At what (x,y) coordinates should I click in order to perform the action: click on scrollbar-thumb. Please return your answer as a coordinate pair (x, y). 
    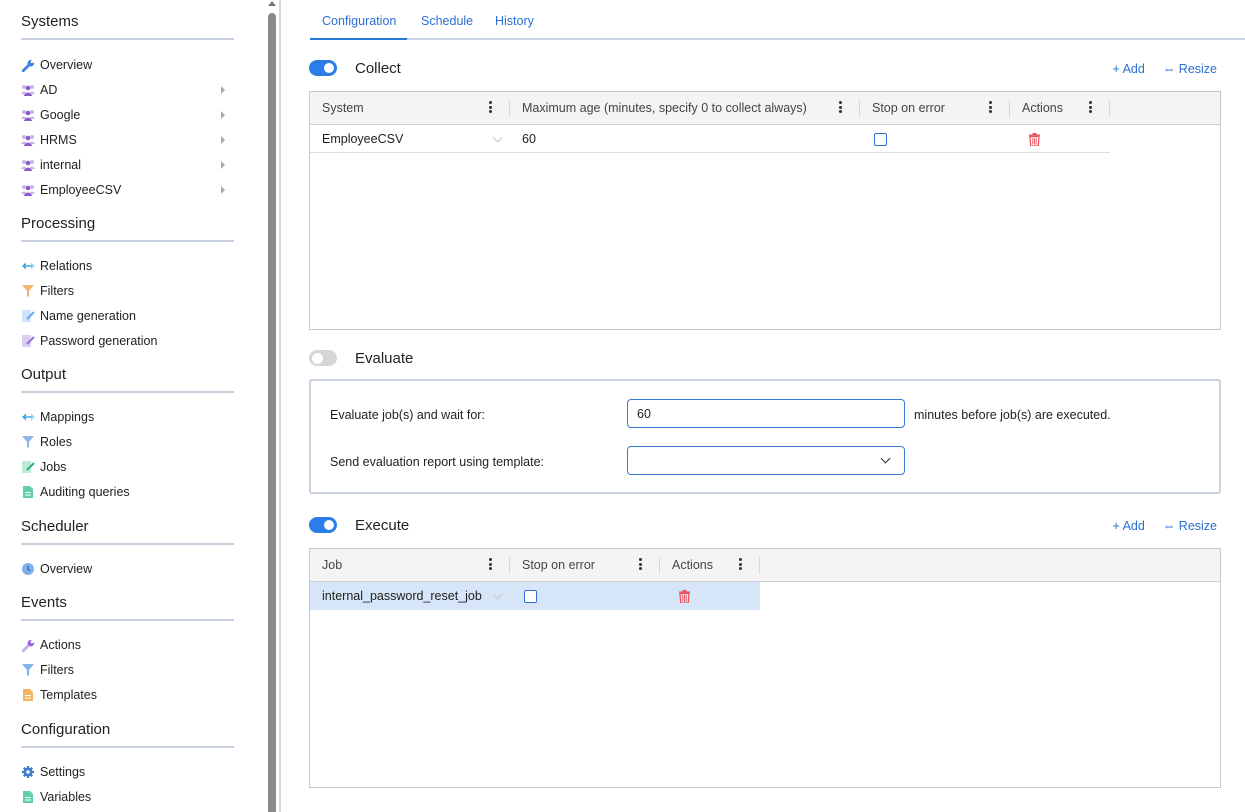
    Looking at the image, I should click on (272, 412).